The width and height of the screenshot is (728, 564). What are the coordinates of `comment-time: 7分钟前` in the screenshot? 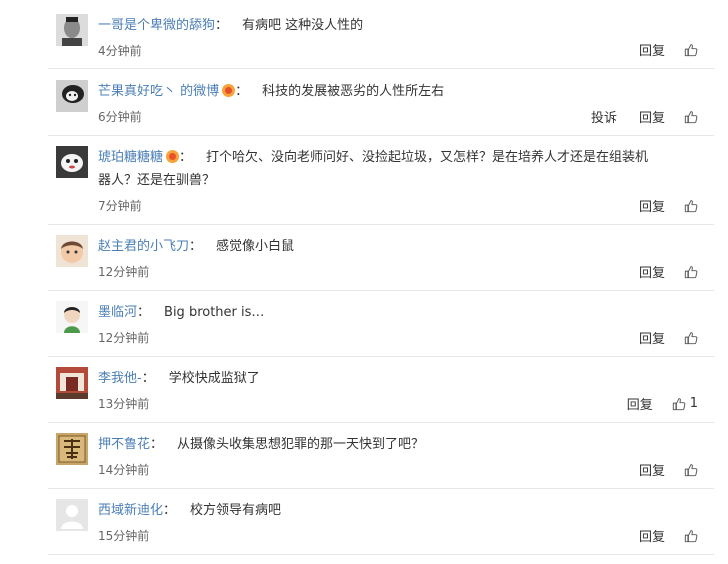 It's located at (120, 206).